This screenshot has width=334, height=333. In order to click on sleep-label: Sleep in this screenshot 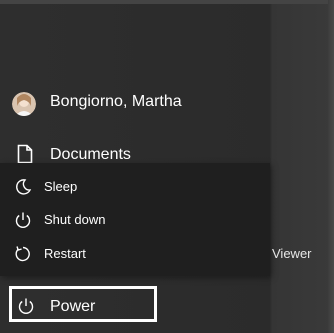, I will do `click(61, 186)`.